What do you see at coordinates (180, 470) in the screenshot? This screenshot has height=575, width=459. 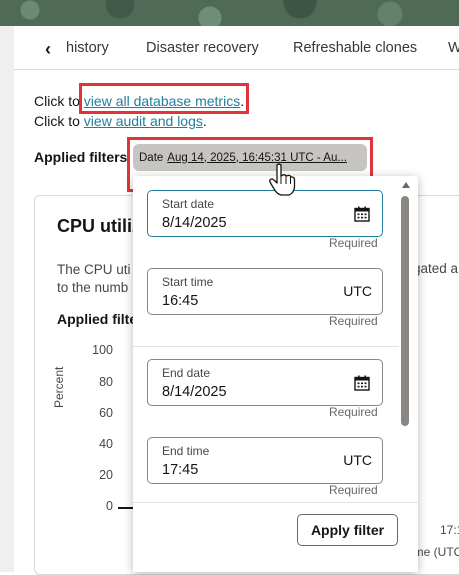 I see `end-time-value: 17:45` at bounding box center [180, 470].